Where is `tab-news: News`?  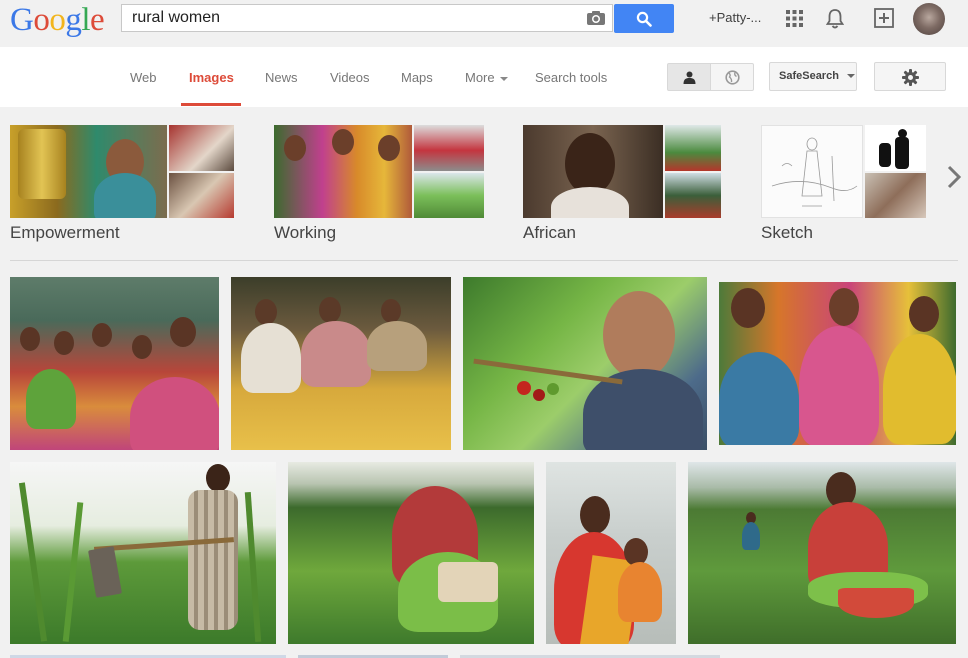 tab-news: News is located at coordinates (281, 77).